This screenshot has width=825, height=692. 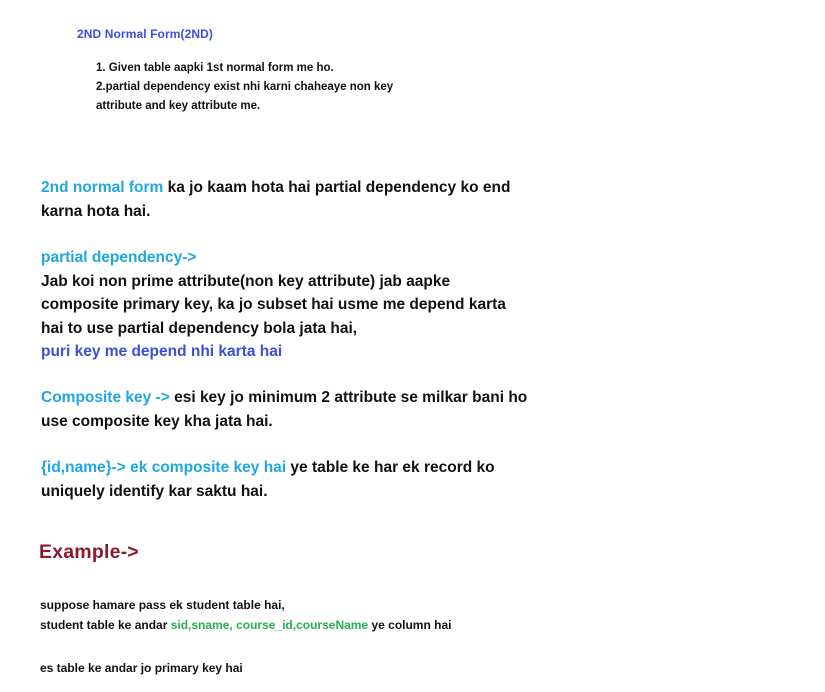 I want to click on example-text: ye column hai, so click(x=410, y=625).